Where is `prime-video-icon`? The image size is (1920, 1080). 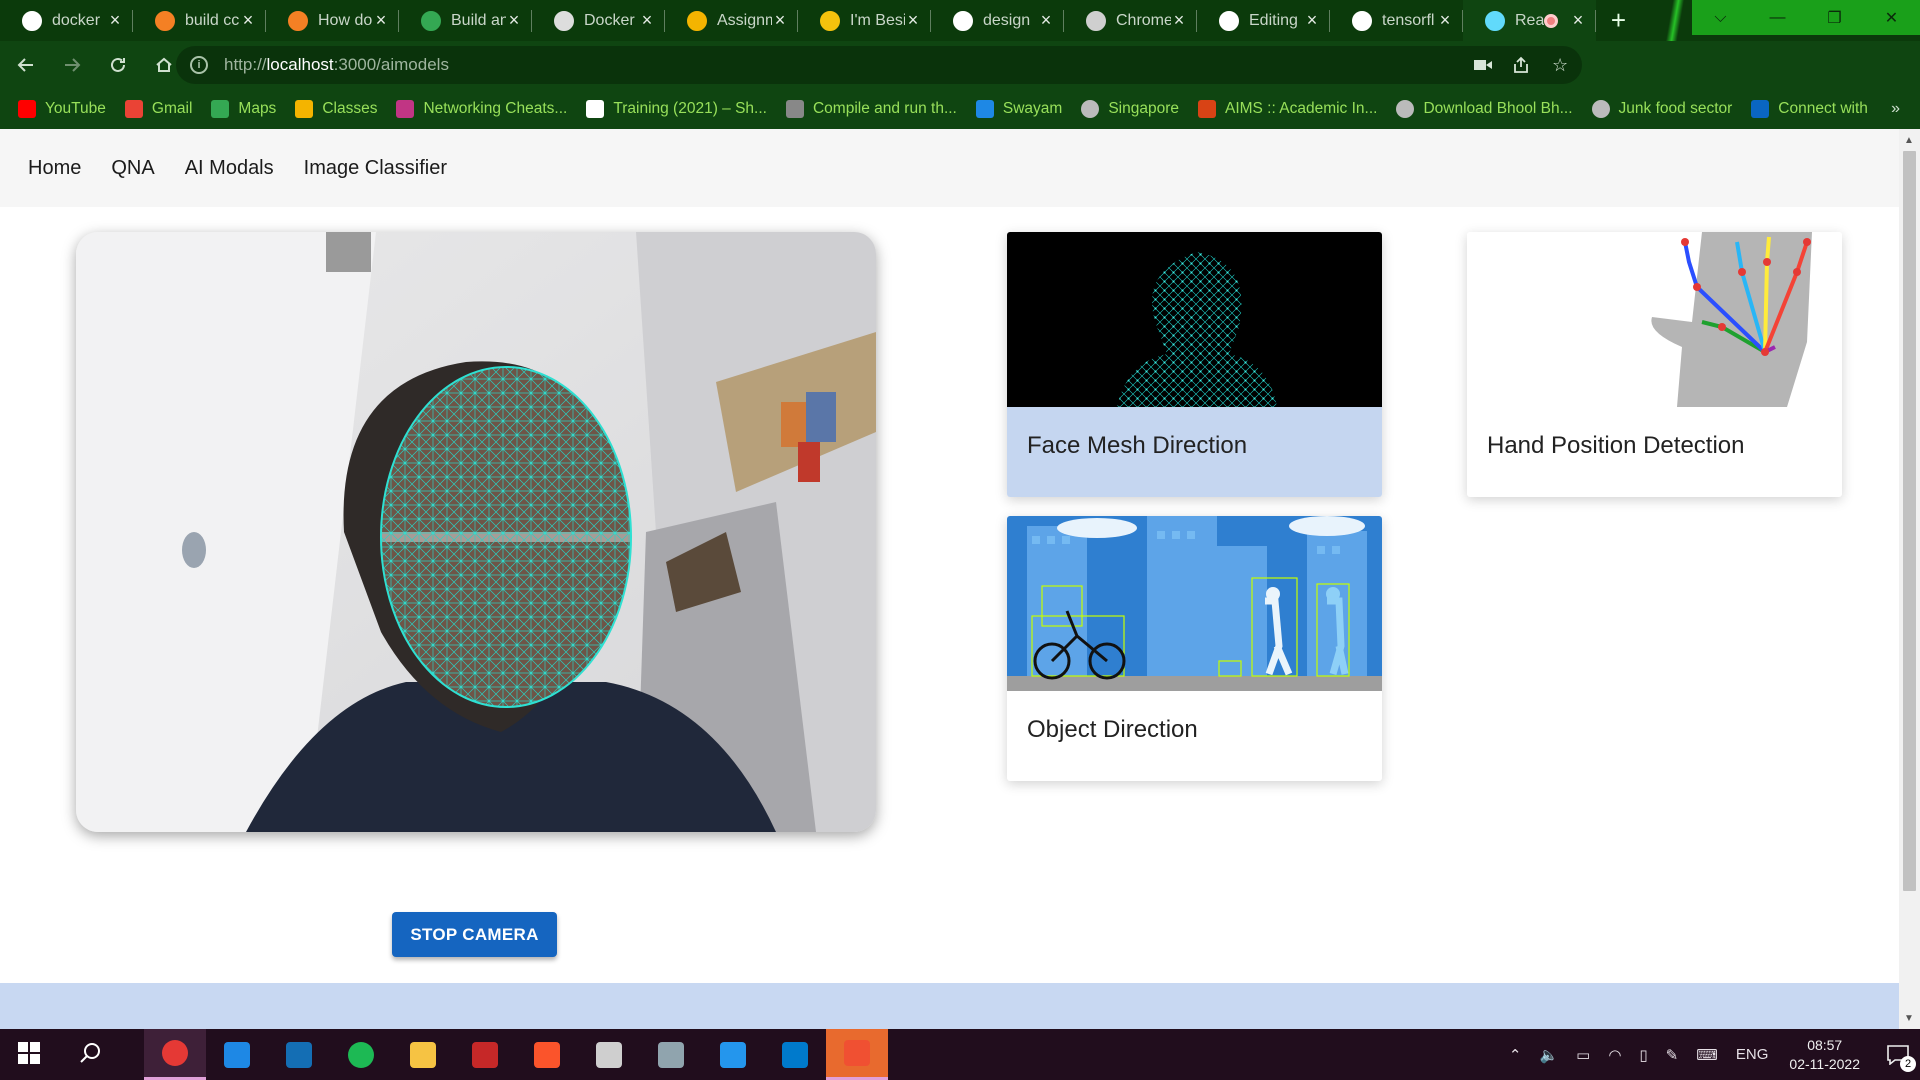
prime-video-icon is located at coordinates (299, 1054).